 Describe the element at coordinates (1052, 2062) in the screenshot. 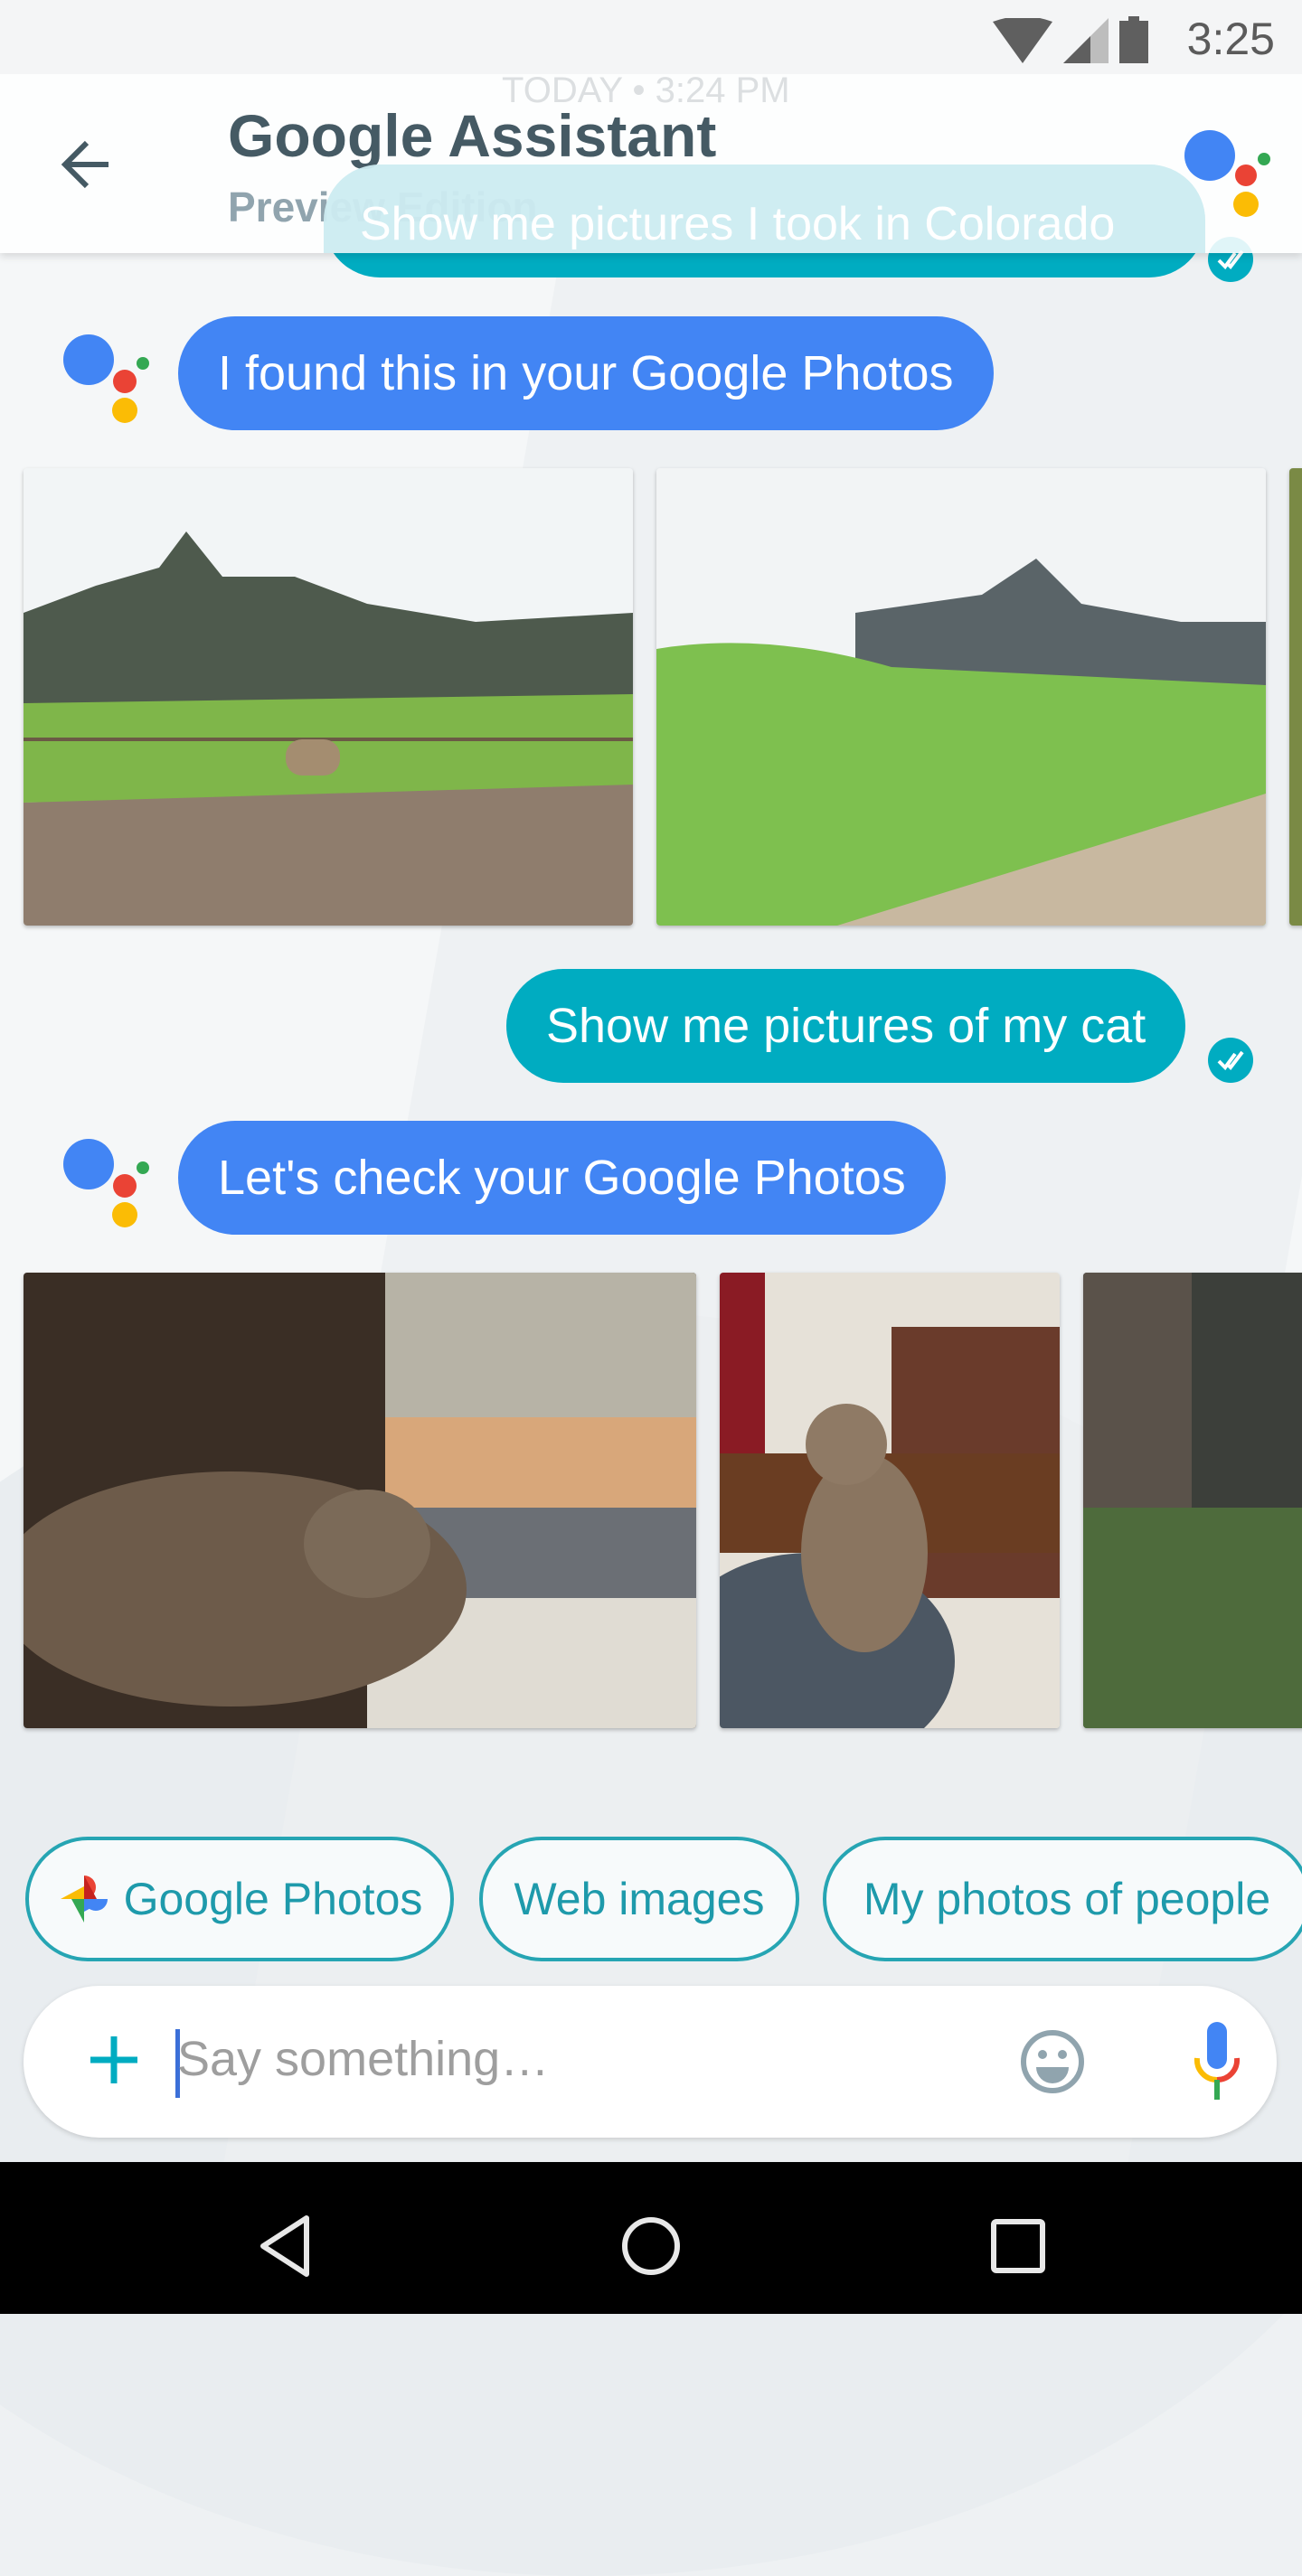

I see `emoji-icon` at that location.